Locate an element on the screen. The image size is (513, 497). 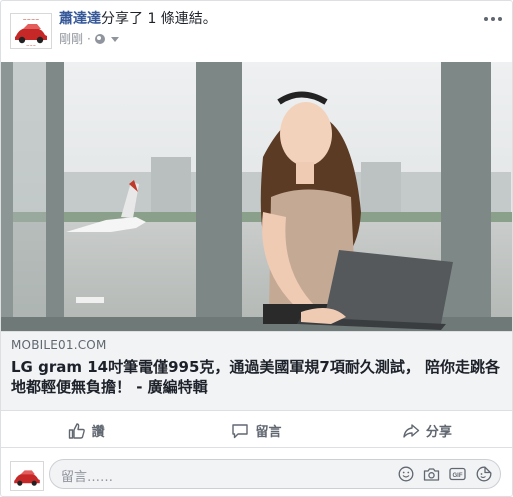
post-timestamp: 剛剛 is located at coordinates (71, 39).